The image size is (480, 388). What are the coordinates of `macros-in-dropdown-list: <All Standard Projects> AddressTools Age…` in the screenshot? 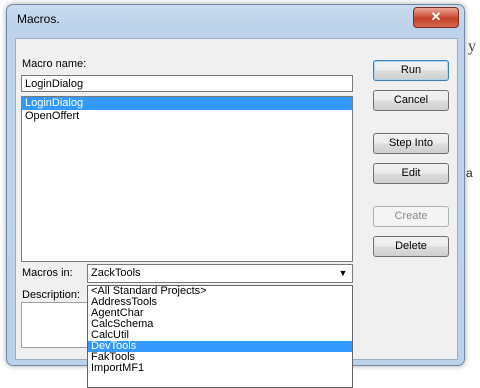 It's located at (220, 336).